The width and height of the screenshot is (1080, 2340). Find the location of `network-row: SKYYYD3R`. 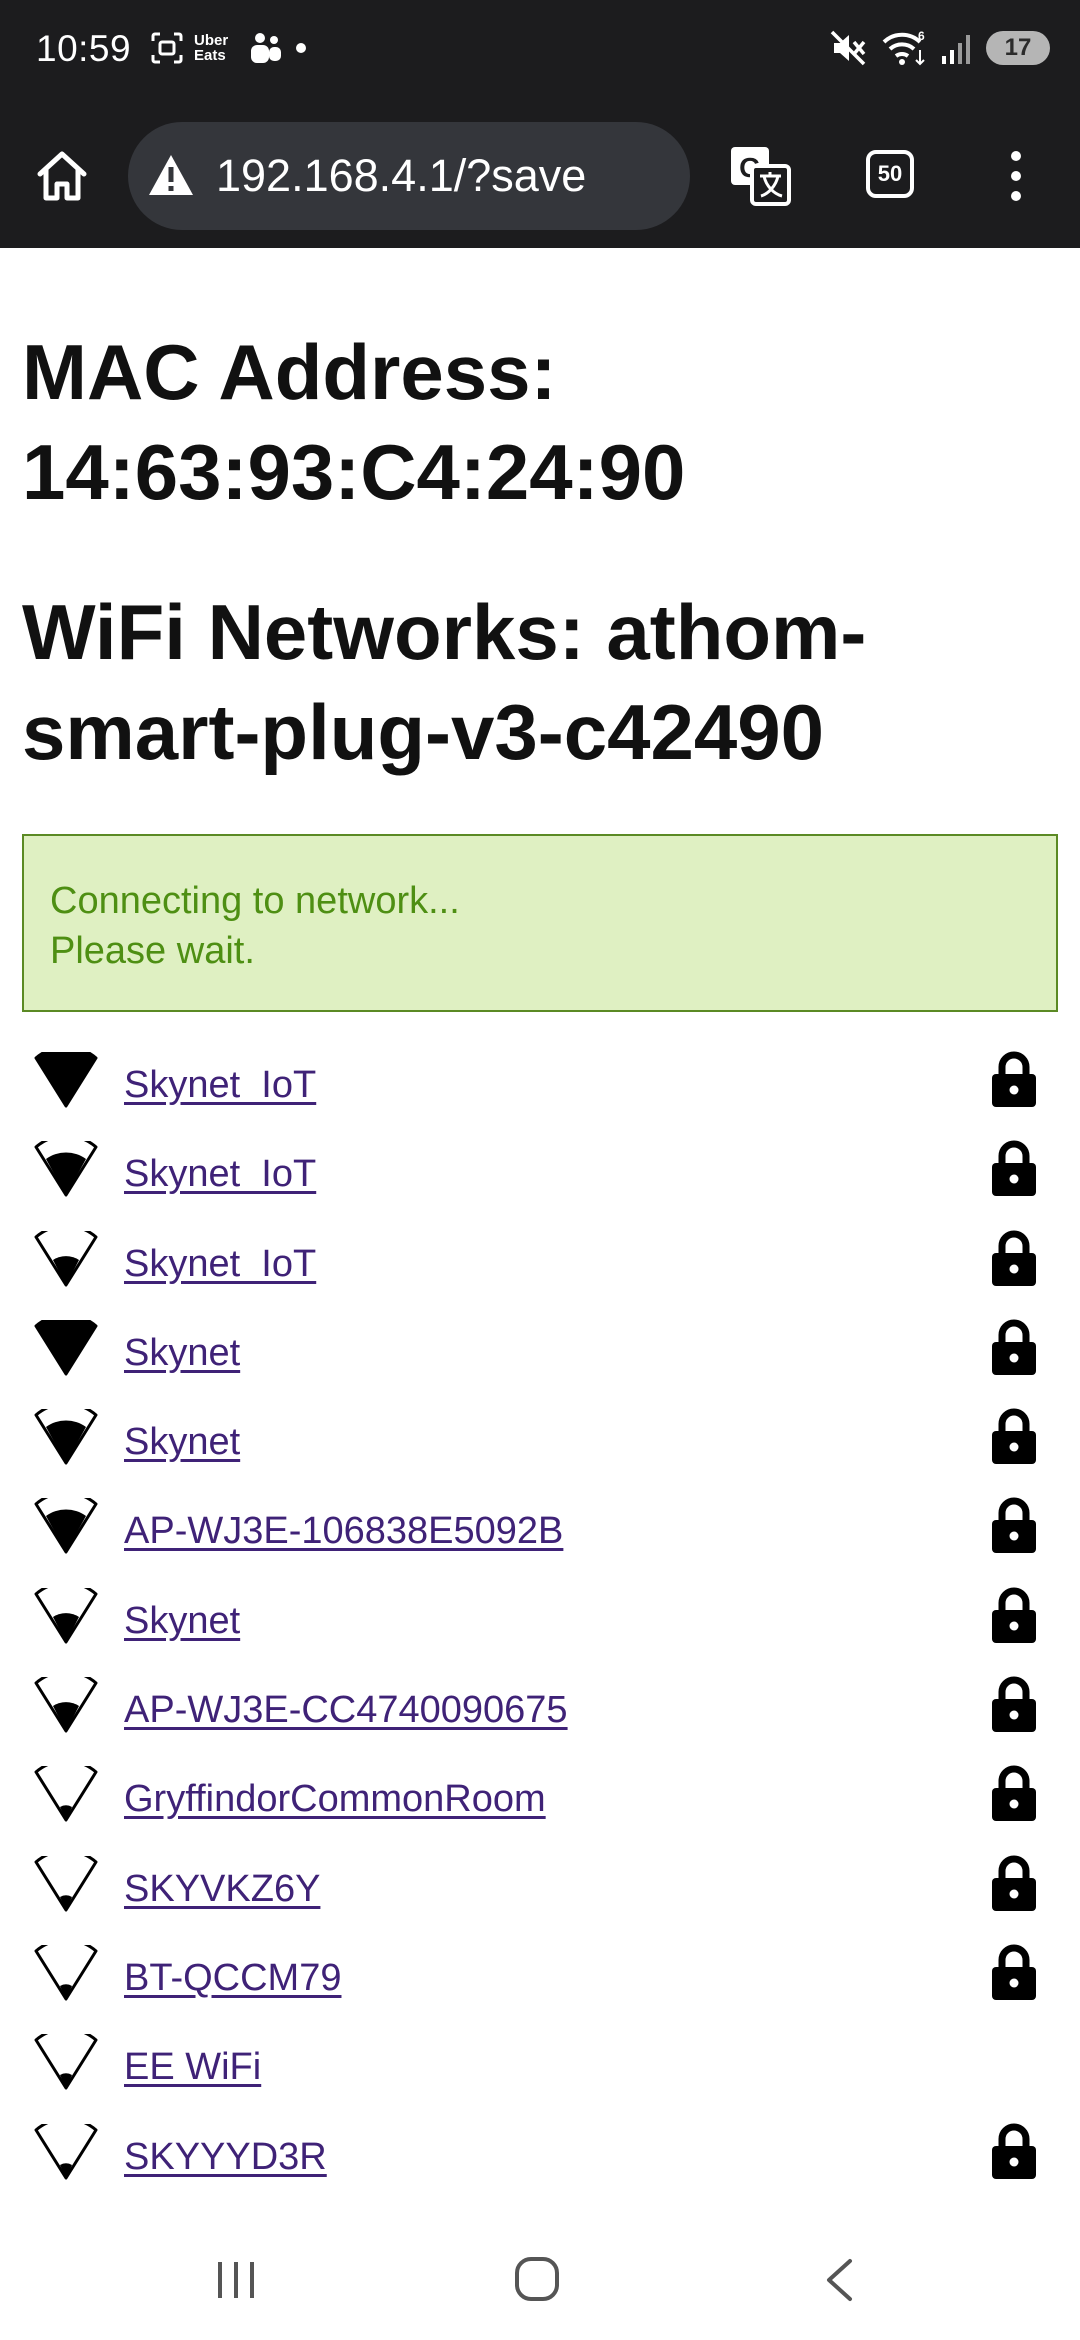

network-row: SKYYYD3R is located at coordinates (540, 2162).